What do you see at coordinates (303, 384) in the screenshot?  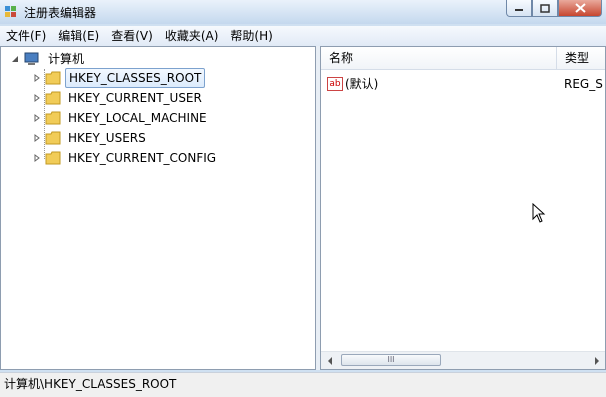 I see `status-bar: 计算机\HKEY_CLASSES_ROOT` at bounding box center [303, 384].